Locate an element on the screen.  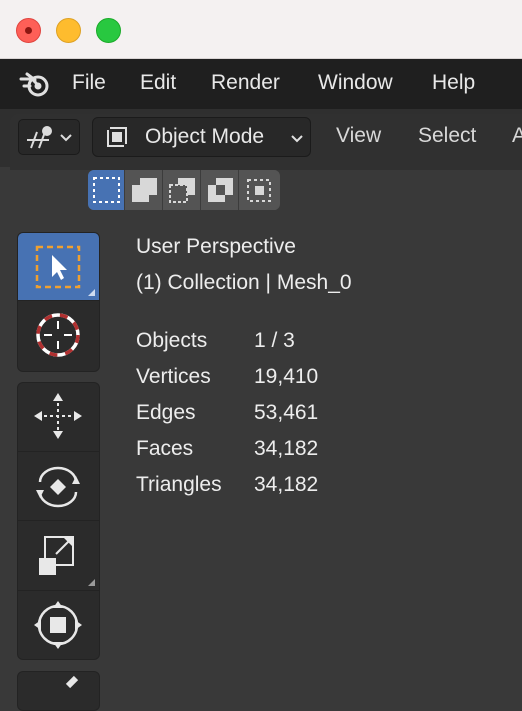
object-mode-icon is located at coordinates (117, 137).